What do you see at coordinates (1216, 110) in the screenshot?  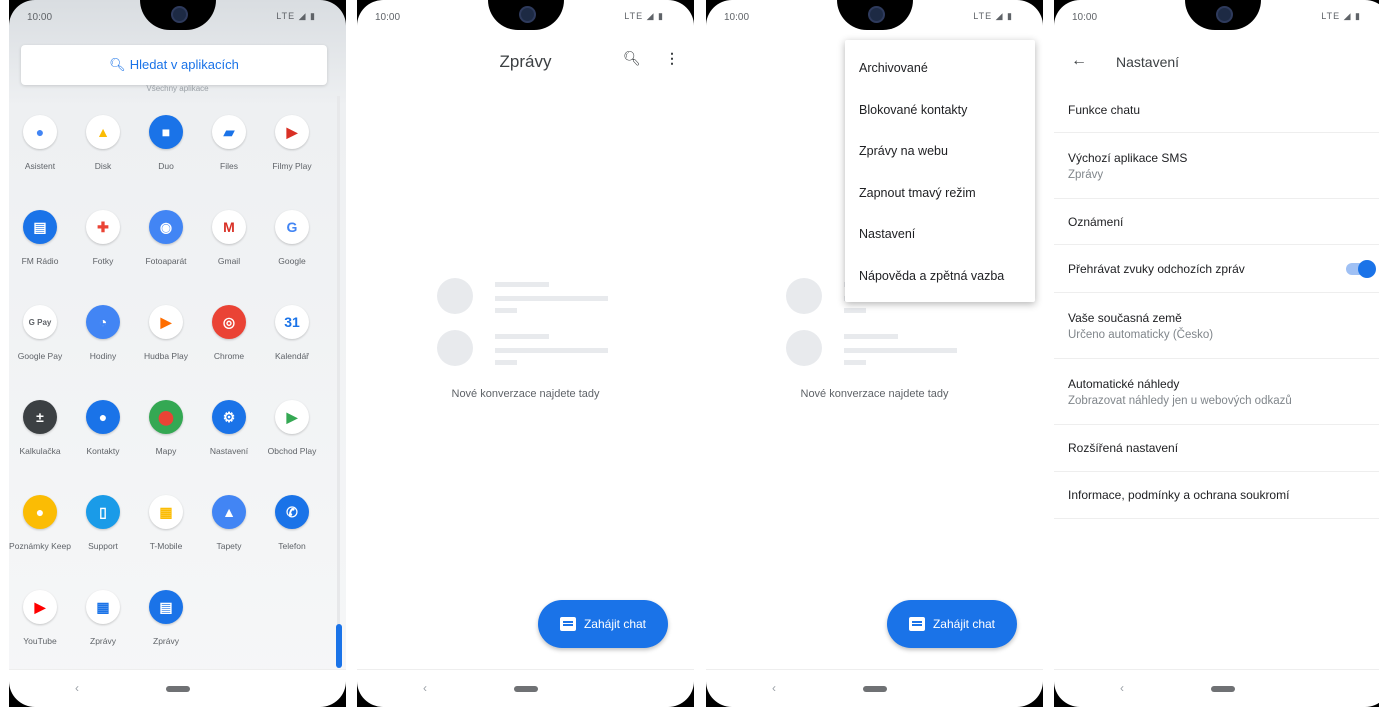 I see `settings-row: Funkce chatu` at bounding box center [1216, 110].